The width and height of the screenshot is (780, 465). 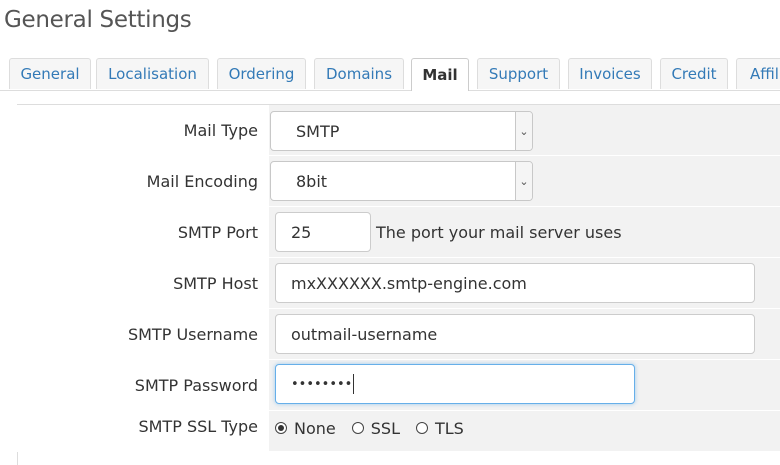 I want to click on tab-invoices: Invoices, so click(x=610, y=73).